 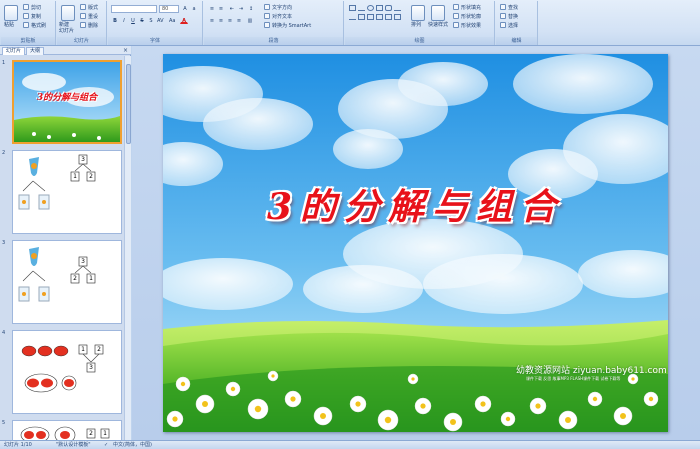 I want to click on align-text-button: 对齐文本, so click(x=278, y=17).